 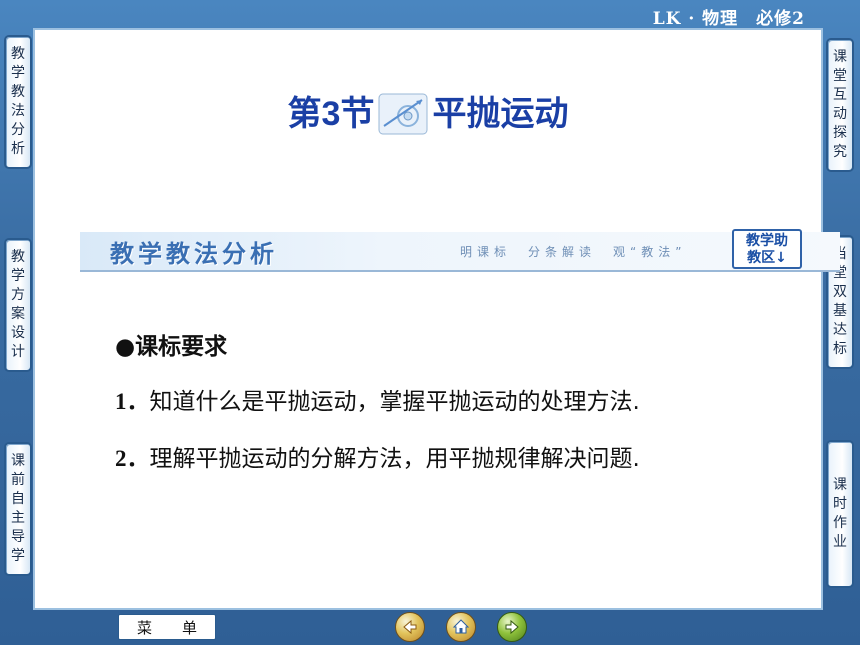 I want to click on home-button, so click(x=461, y=627).